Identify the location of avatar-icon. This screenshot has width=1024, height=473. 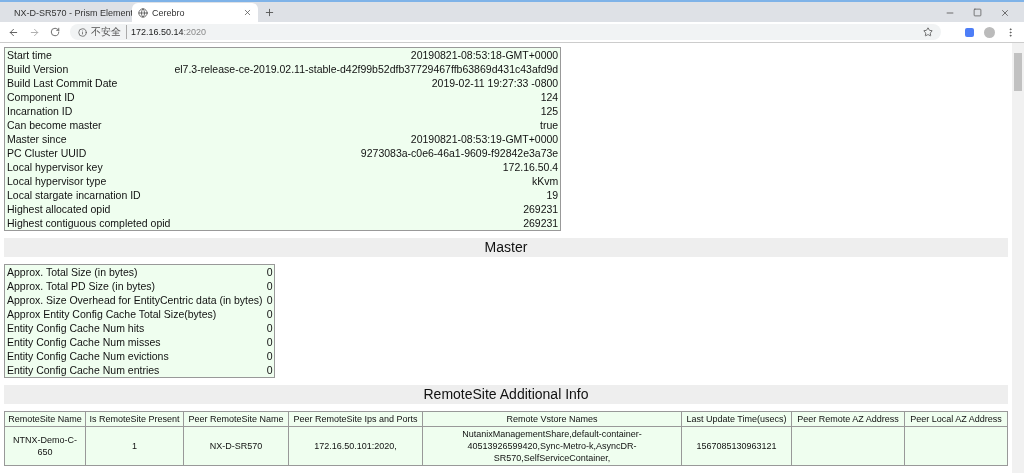
(989, 32).